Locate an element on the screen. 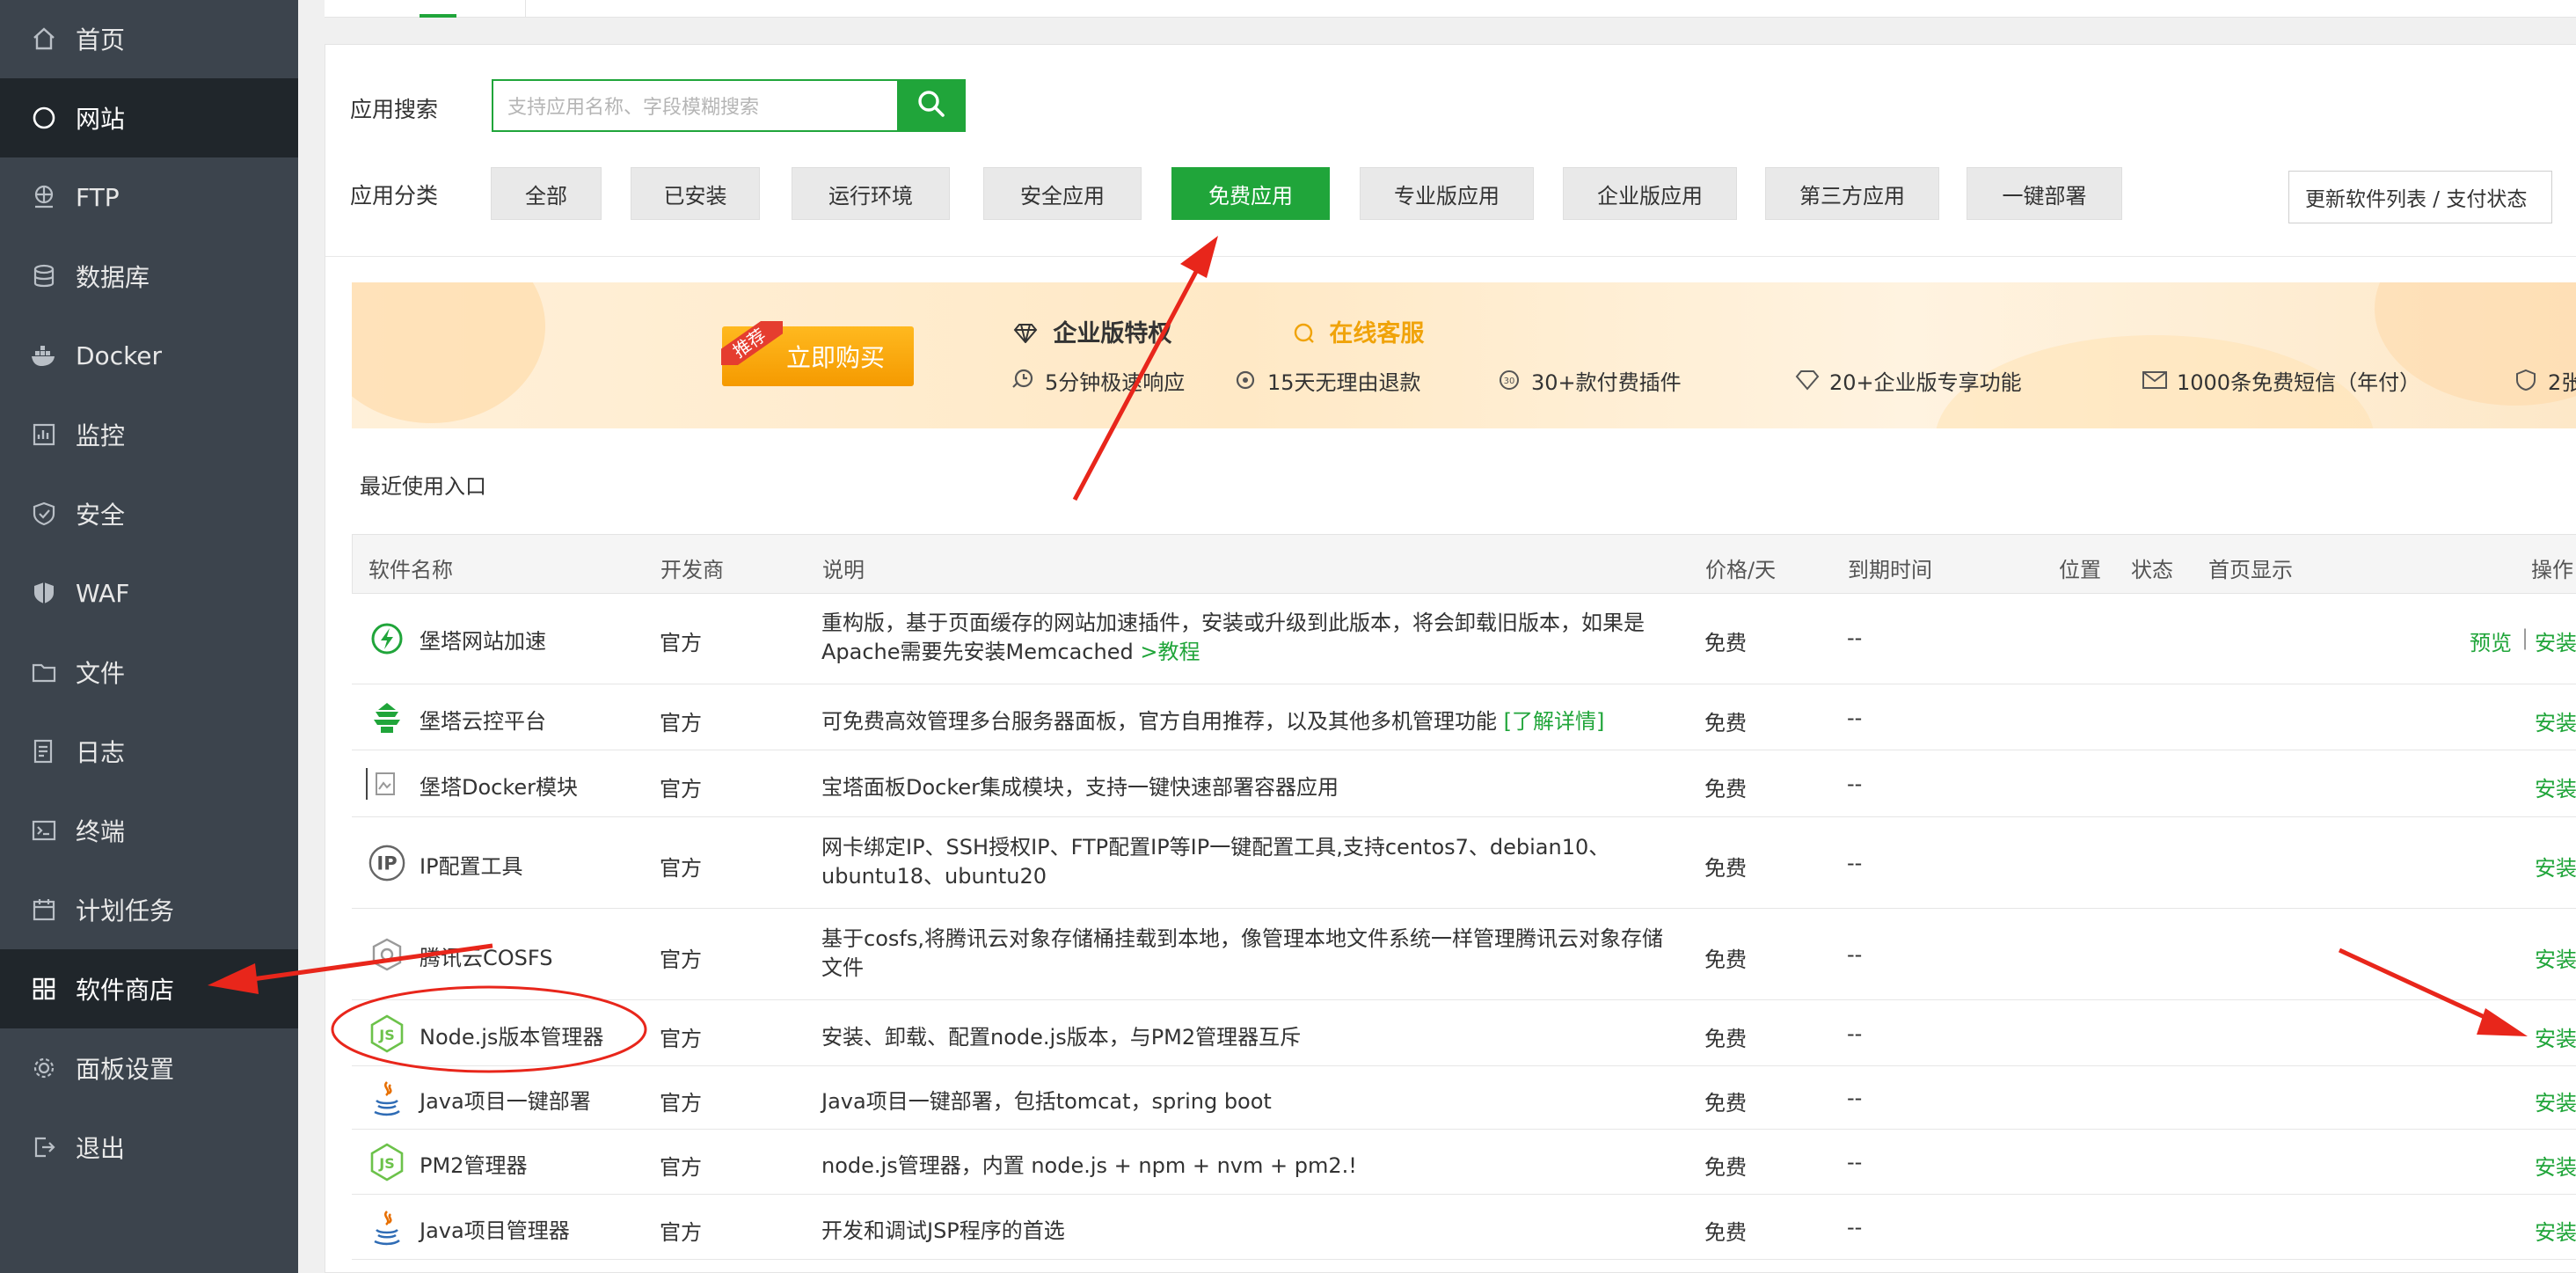  database-icon is located at coordinates (44, 276).